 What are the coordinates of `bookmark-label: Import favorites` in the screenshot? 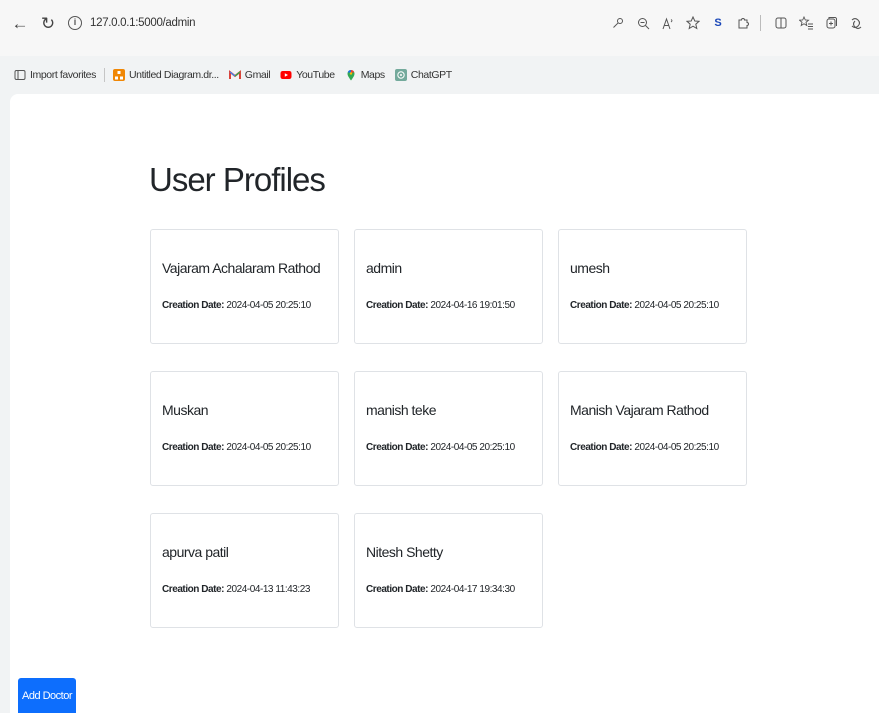 It's located at (63, 75).